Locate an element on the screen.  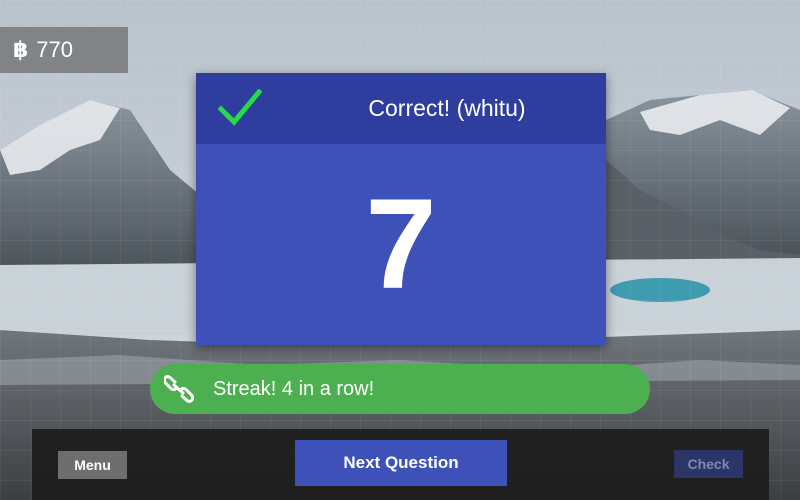
next-question-button: Next Question is located at coordinates (401, 463).